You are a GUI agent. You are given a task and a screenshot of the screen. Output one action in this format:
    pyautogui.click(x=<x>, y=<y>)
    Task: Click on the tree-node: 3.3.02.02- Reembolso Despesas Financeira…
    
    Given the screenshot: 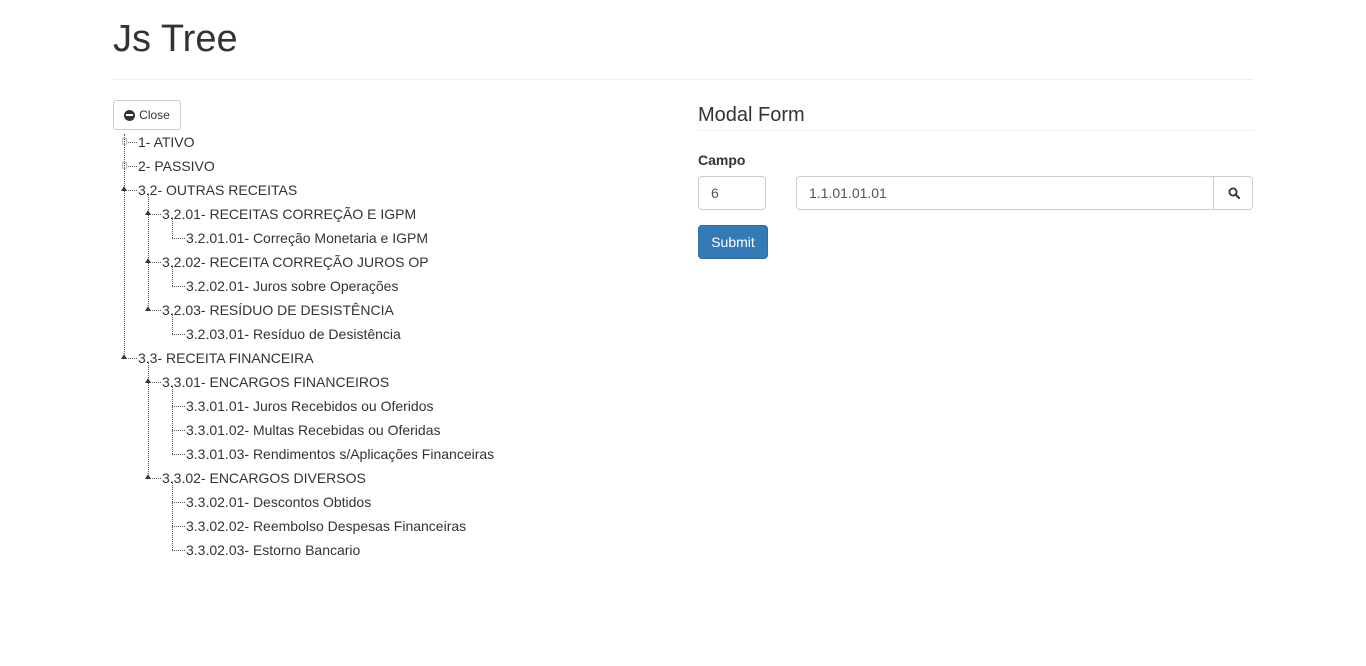 What is the action you would take?
    pyautogui.click(x=340, y=526)
    